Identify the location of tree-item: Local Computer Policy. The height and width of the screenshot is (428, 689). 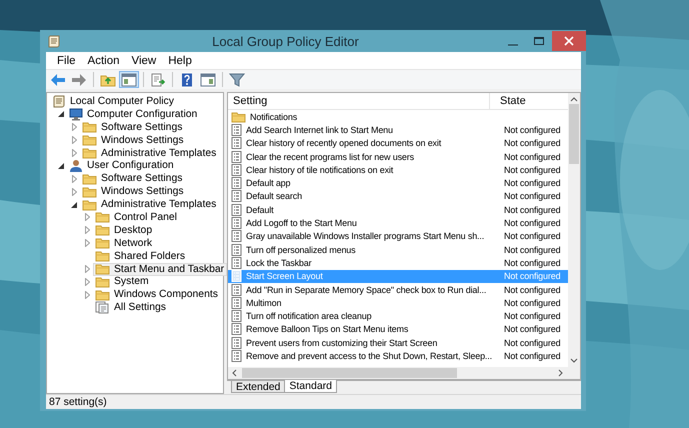
(113, 101).